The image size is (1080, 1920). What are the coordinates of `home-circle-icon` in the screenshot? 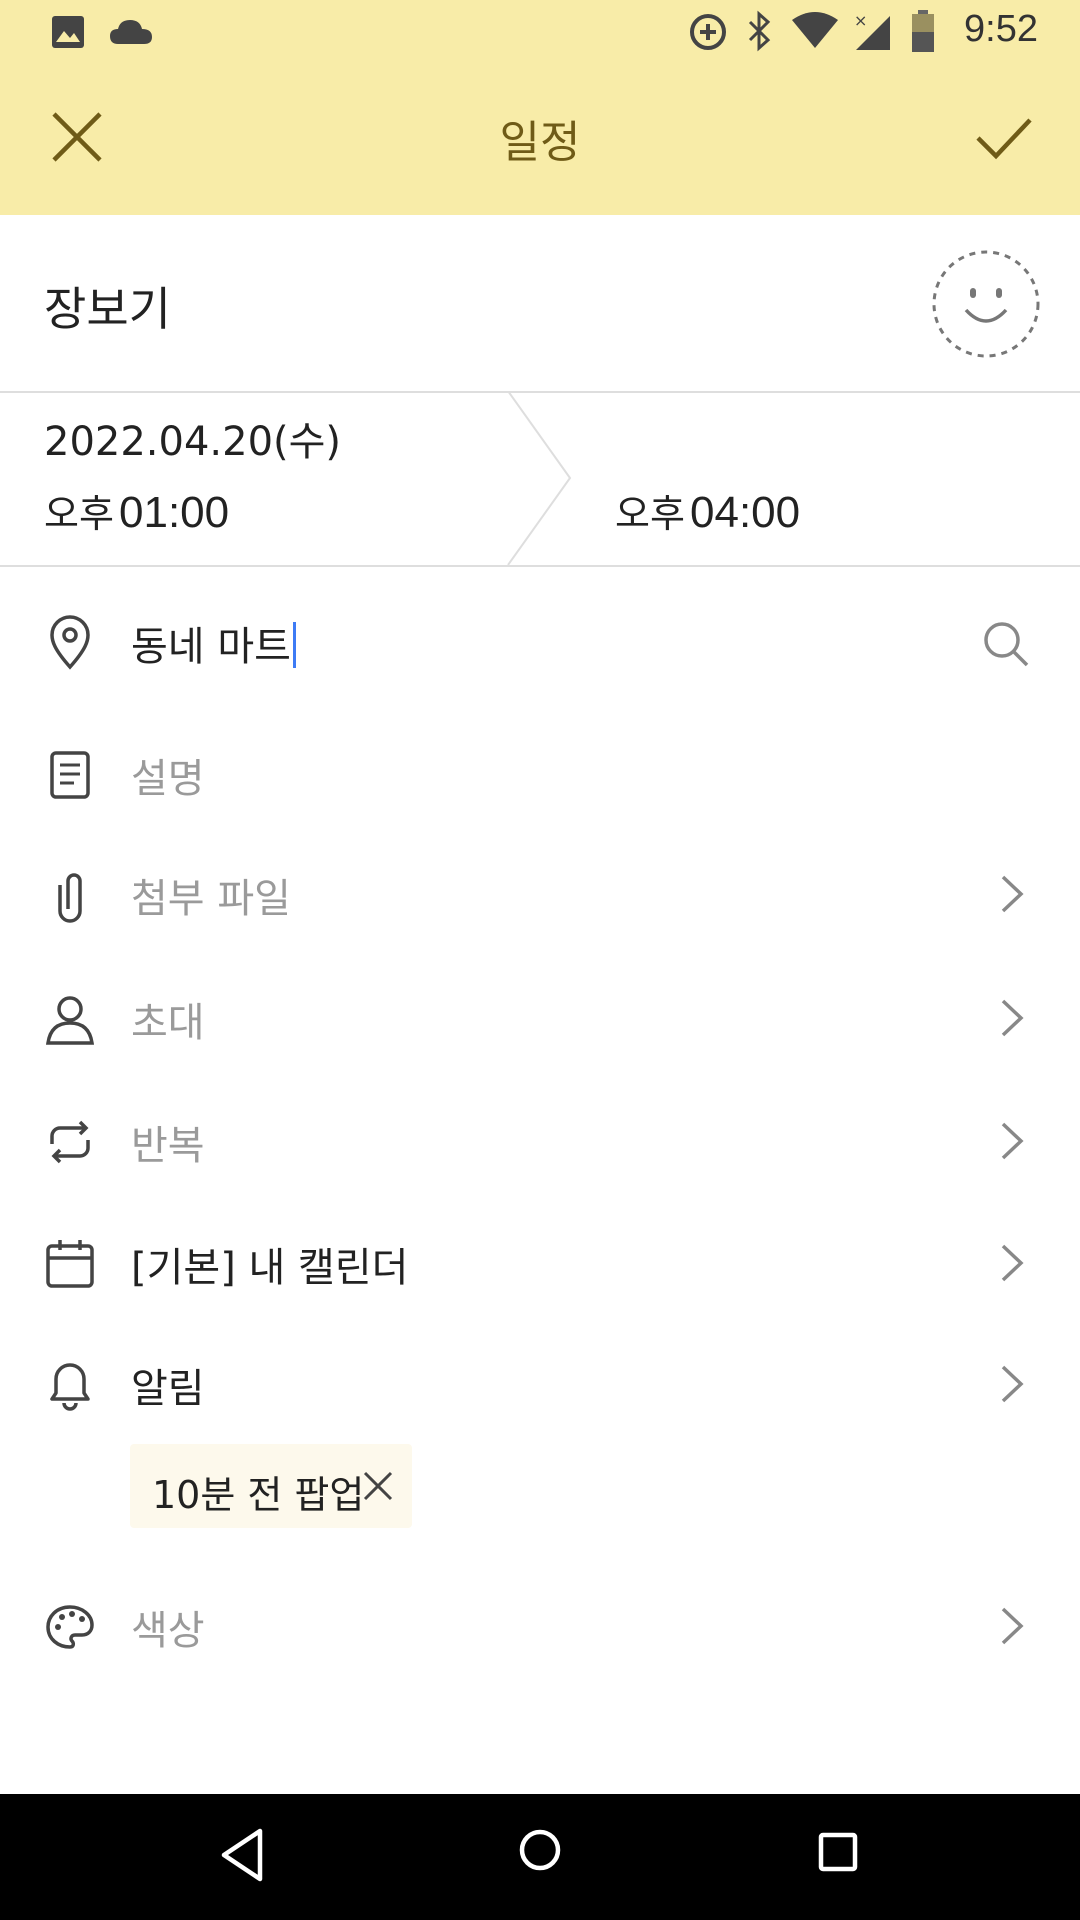 It's located at (540, 1856).